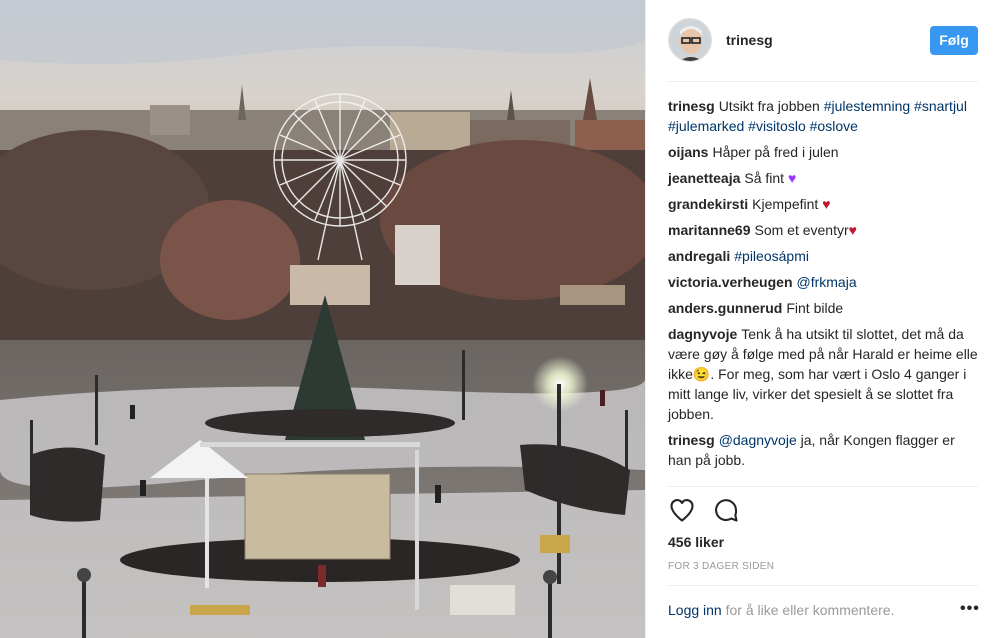 This screenshot has width=1000, height=638. Describe the element at coordinates (940, 106) in the screenshot. I see `hashtag-link: #snartjul` at that location.